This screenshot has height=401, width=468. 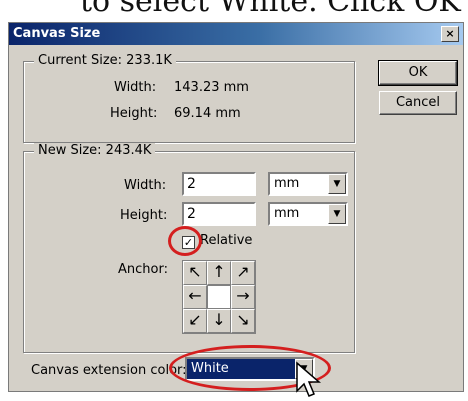 I want to click on anchor-label: Anchor:, so click(x=143, y=269).